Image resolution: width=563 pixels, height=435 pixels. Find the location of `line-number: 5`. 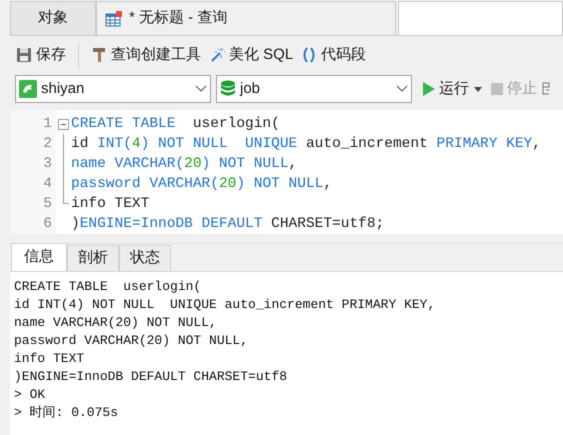

line-number: 5 is located at coordinates (47, 204).